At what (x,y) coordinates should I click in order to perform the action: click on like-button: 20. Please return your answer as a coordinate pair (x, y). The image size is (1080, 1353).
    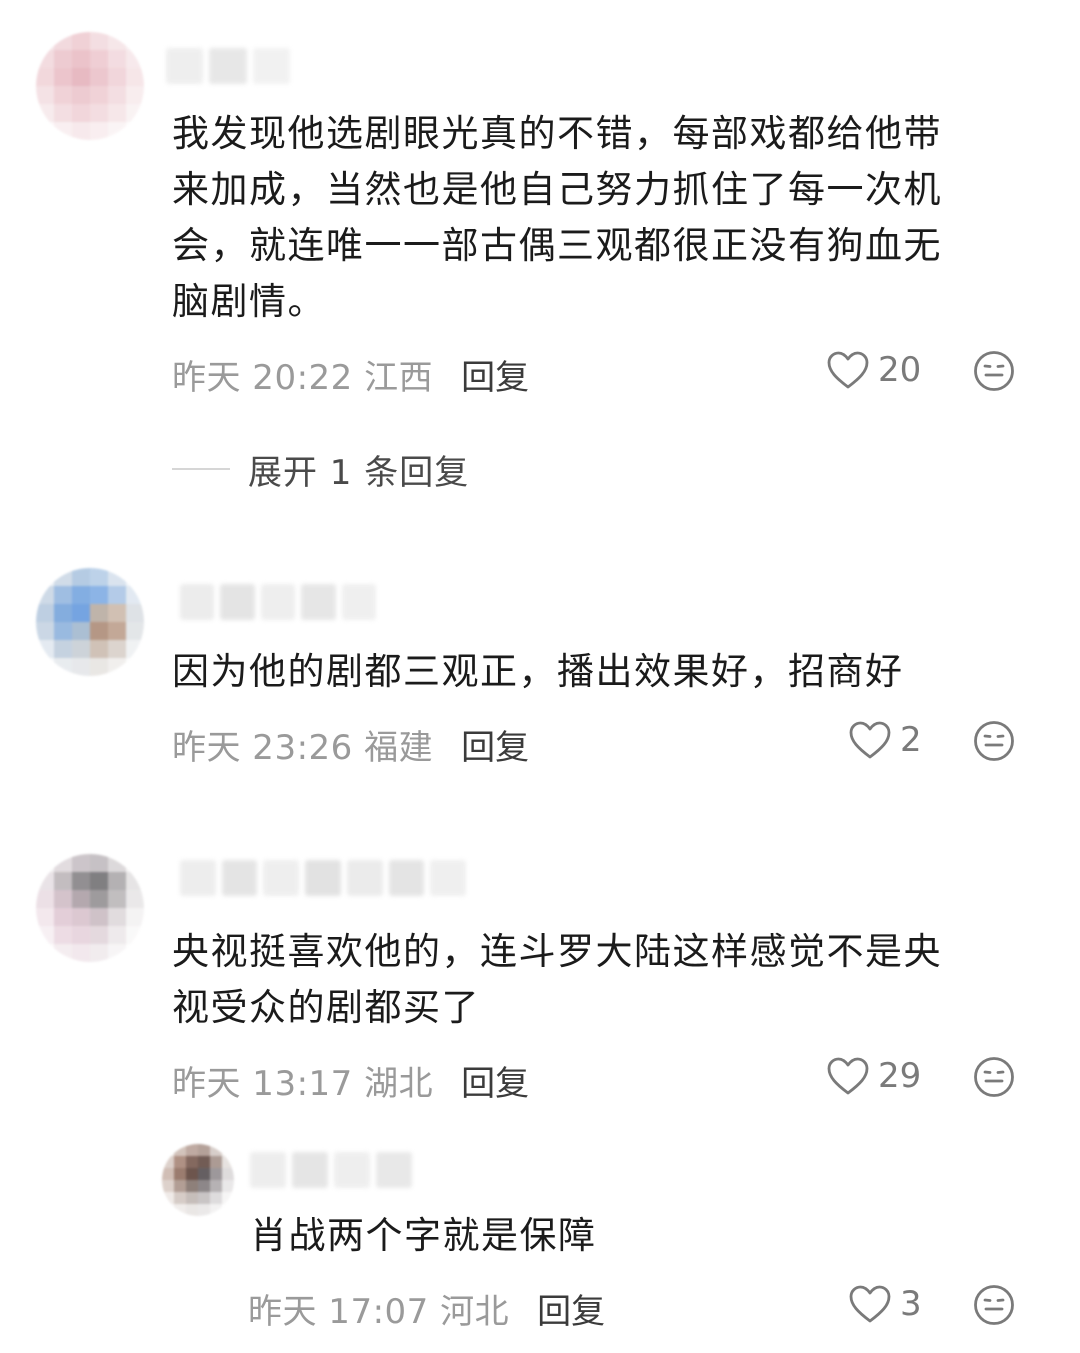
    Looking at the image, I should click on (873, 370).